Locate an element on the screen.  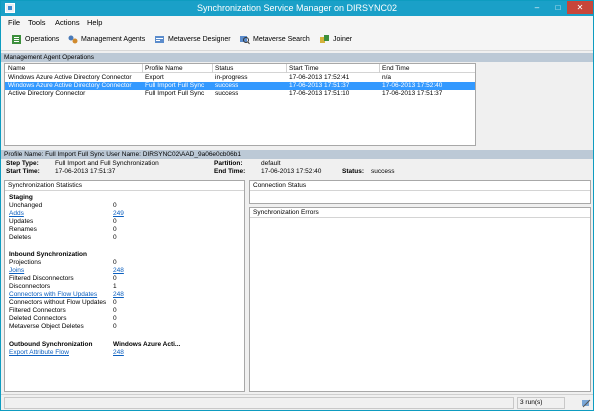
management-agents-button: Management Agents is located at coordinates (106, 40).